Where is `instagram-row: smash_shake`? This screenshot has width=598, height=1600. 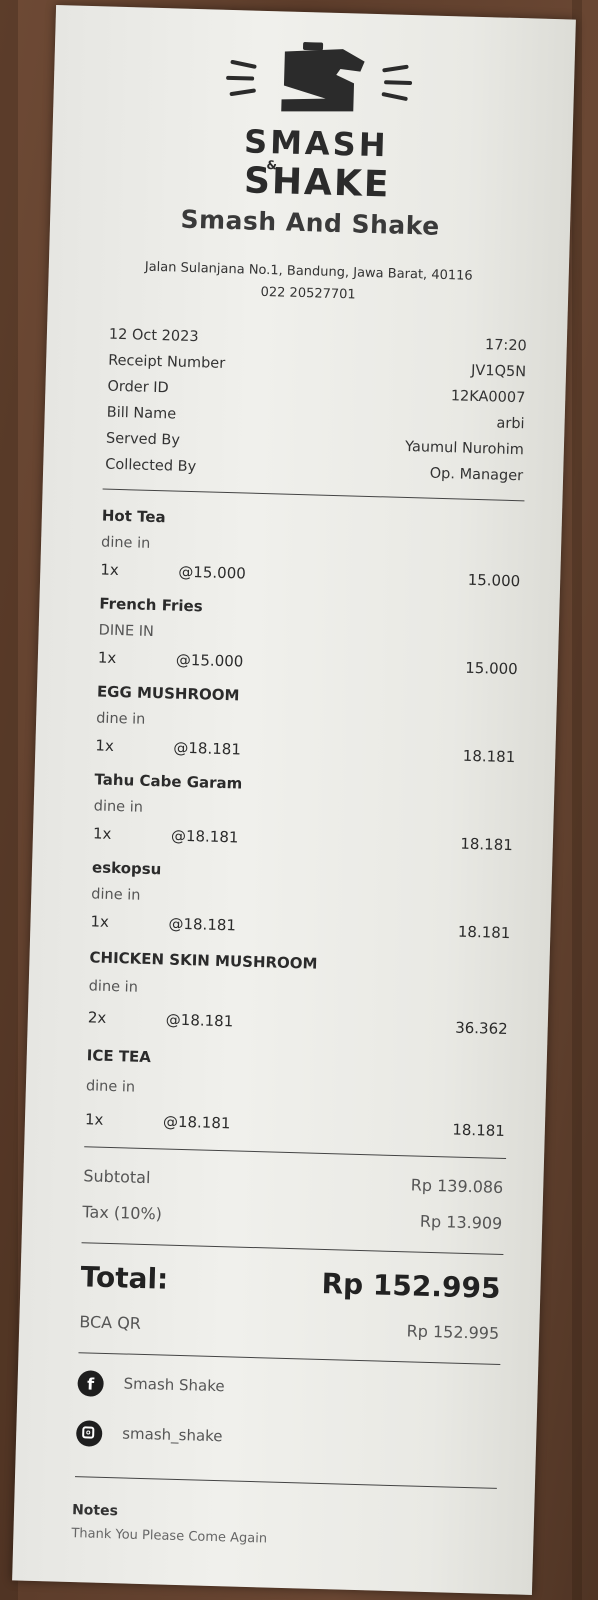
instagram-row: smash_shake is located at coordinates (149, 1435).